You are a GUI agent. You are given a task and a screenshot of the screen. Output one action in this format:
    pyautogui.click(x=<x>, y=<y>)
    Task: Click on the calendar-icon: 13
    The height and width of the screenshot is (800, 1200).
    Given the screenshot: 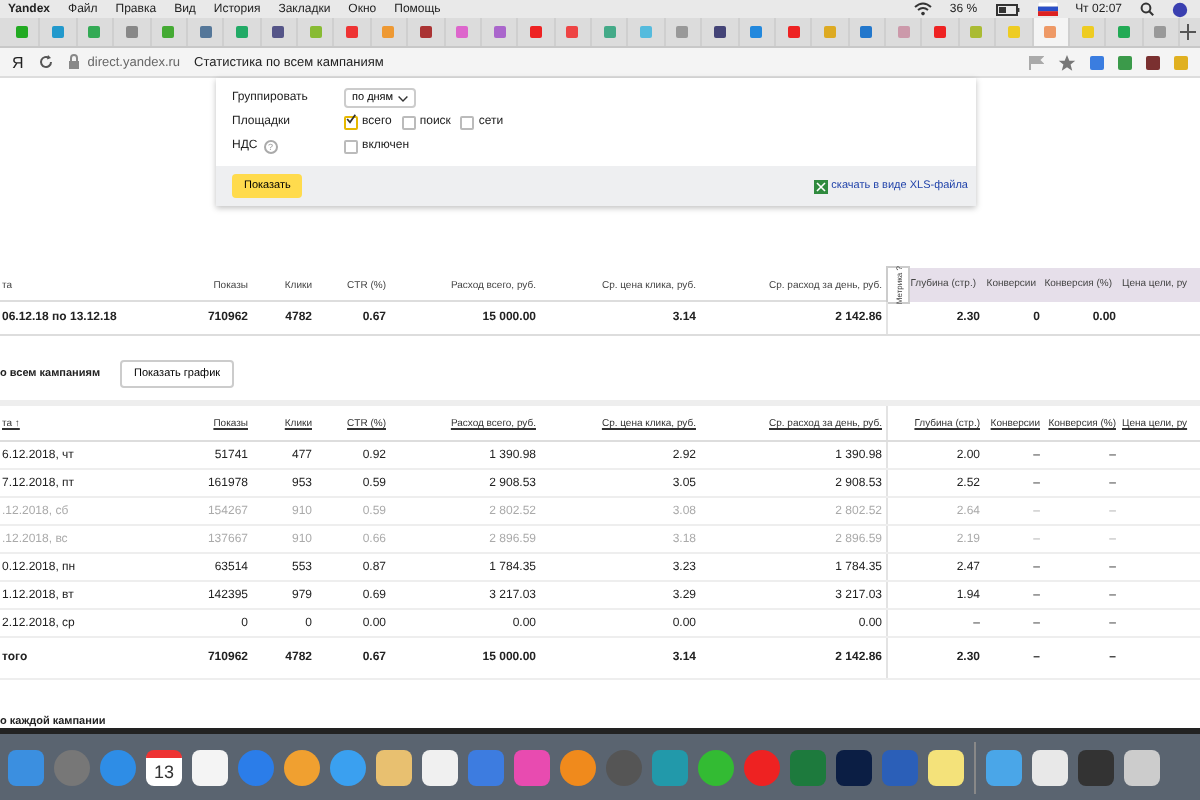 What is the action you would take?
    pyautogui.click(x=164, y=767)
    